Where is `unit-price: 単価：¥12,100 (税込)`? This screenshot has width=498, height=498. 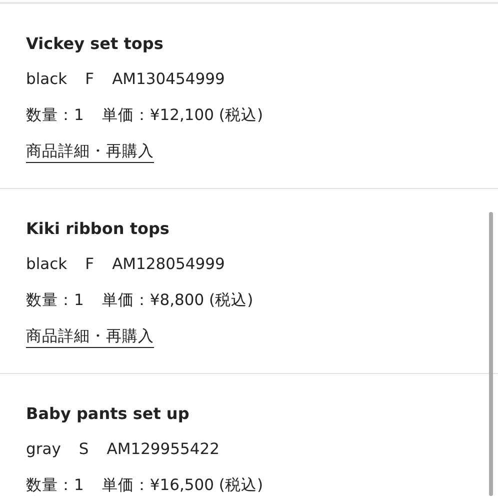
unit-price: 単価：¥12,100 (税込) is located at coordinates (182, 115).